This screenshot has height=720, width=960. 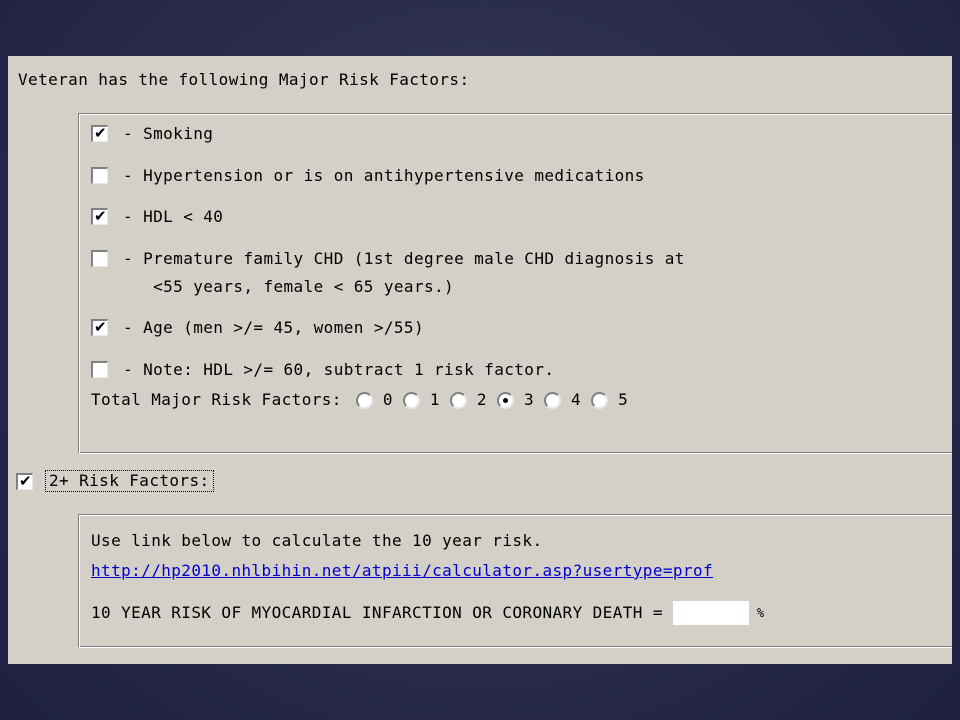 I want to click on total-risk-factors-radio-group: Total Major Risk Factors: 0 1 2 3 4 5, so click(x=359, y=400).